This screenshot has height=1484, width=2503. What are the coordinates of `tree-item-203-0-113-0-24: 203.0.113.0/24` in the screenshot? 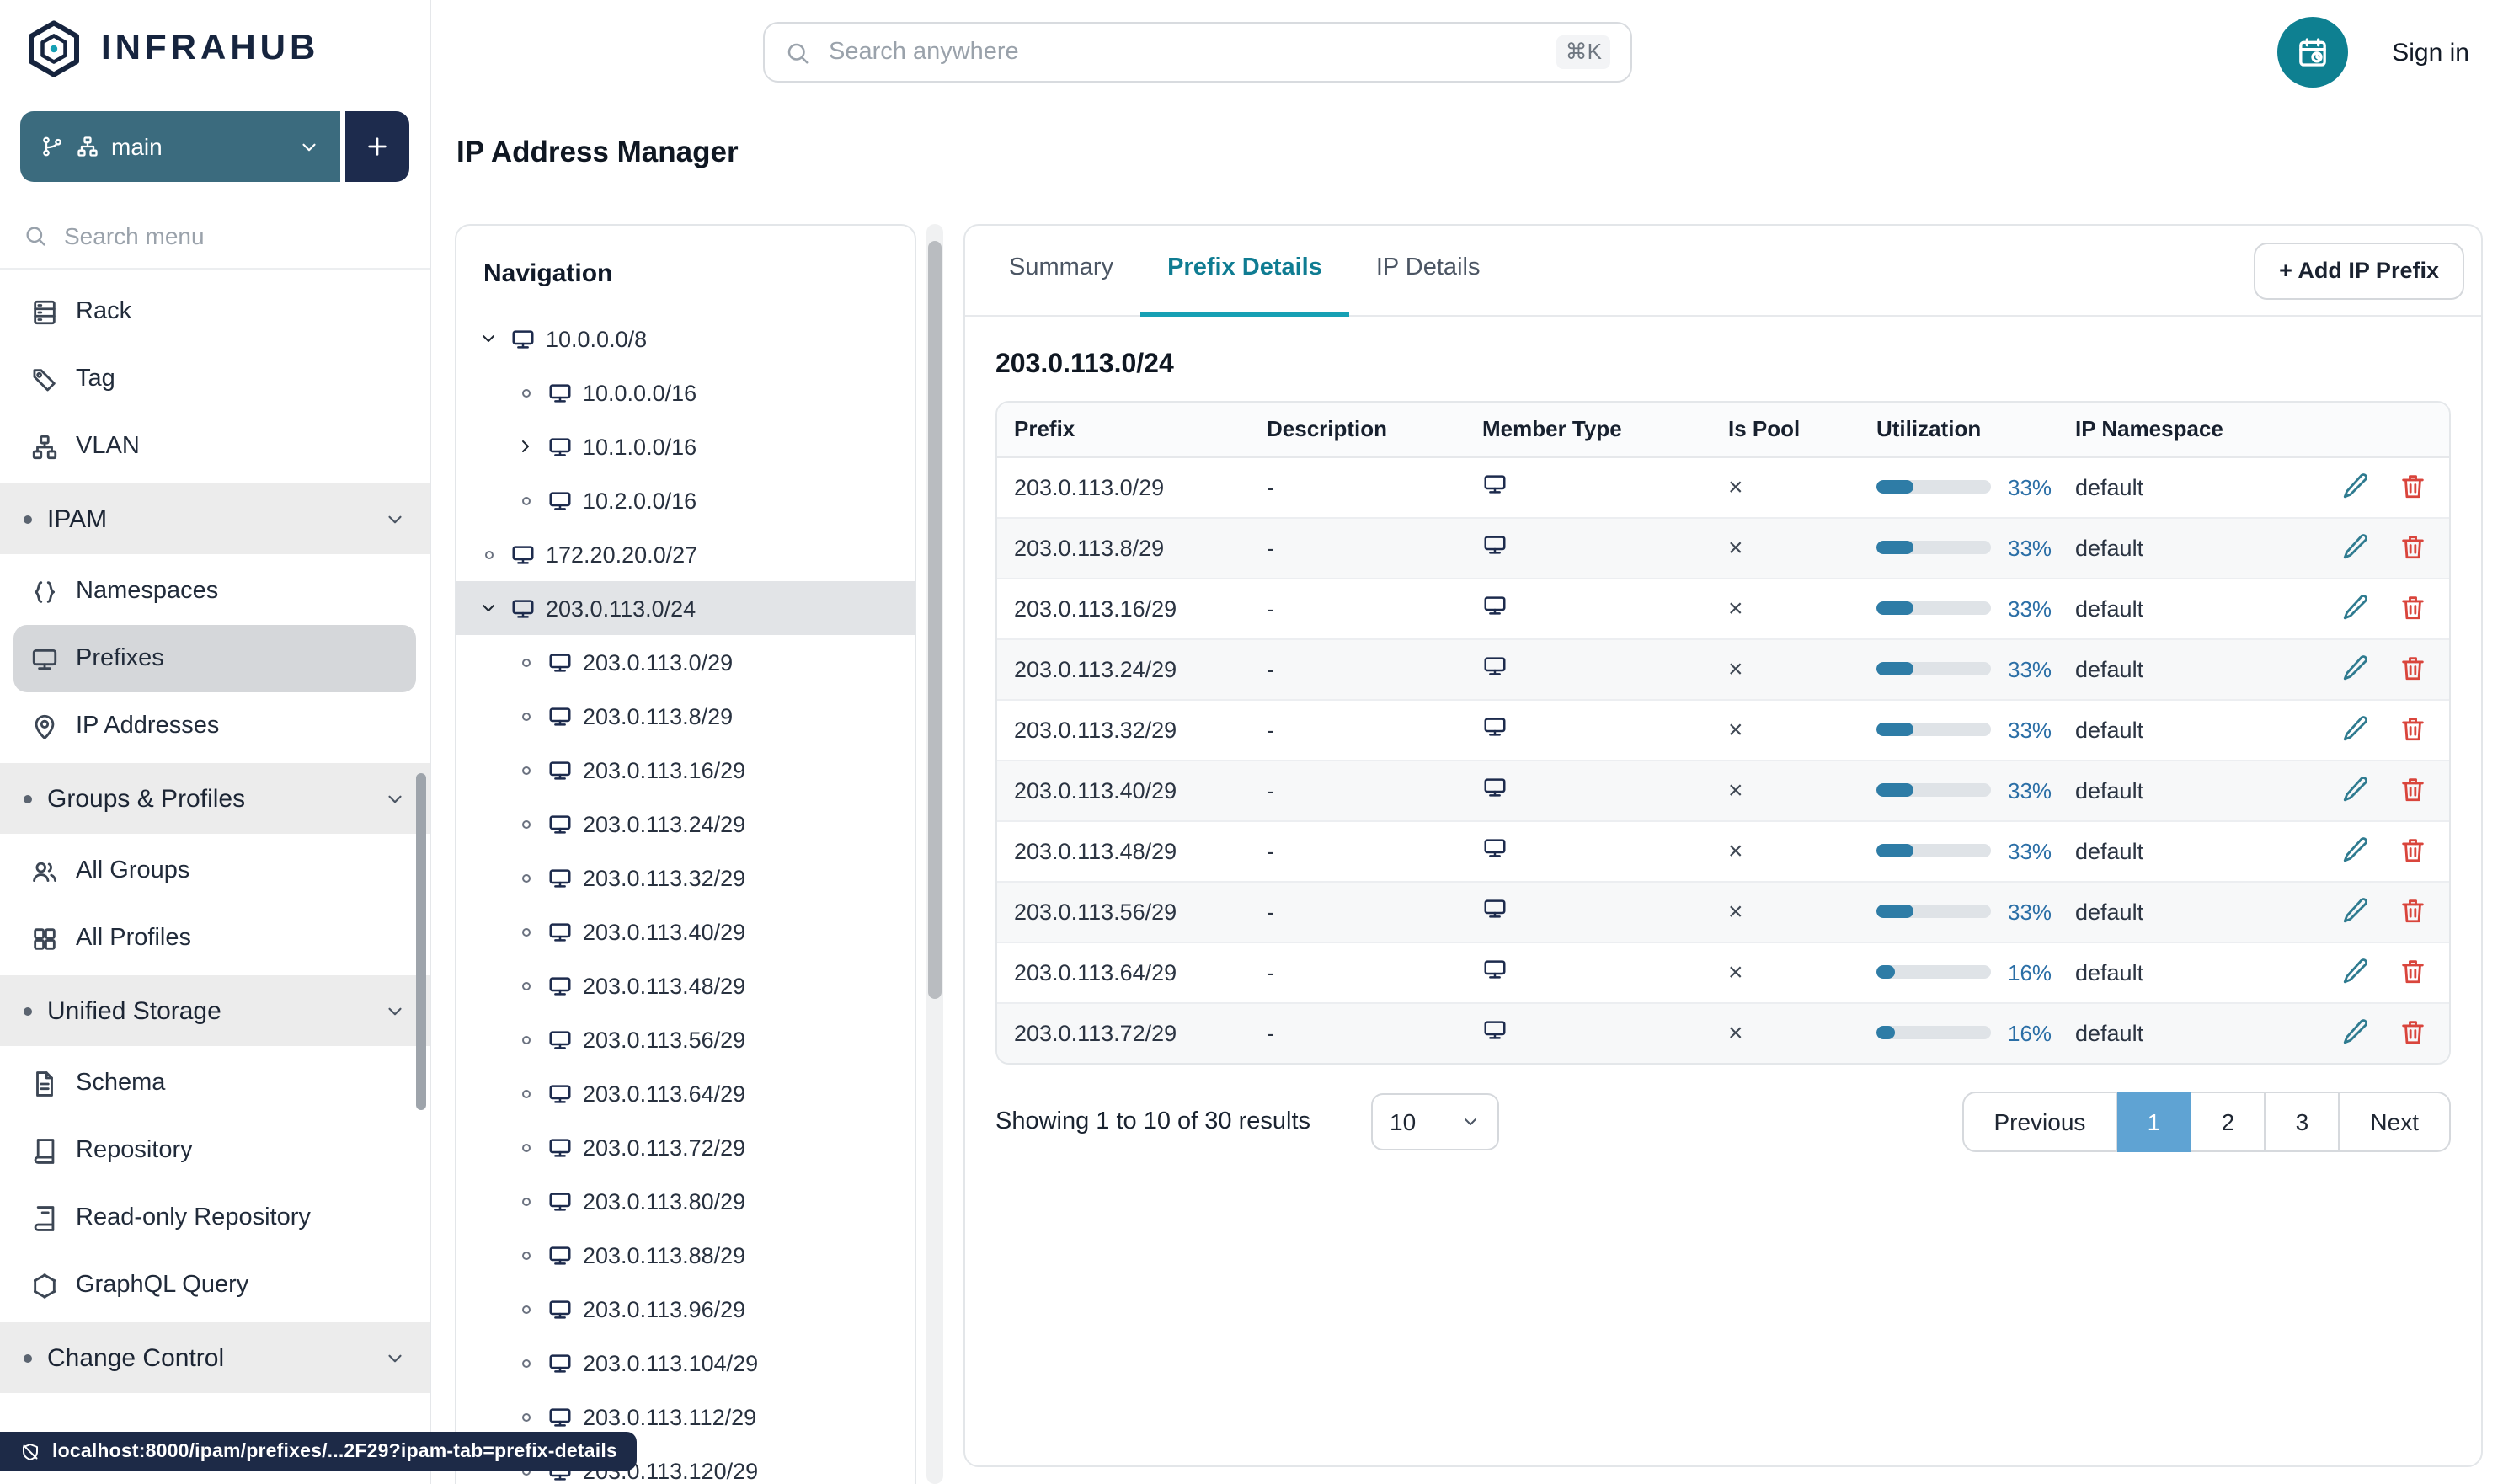 It's located at (685, 608).